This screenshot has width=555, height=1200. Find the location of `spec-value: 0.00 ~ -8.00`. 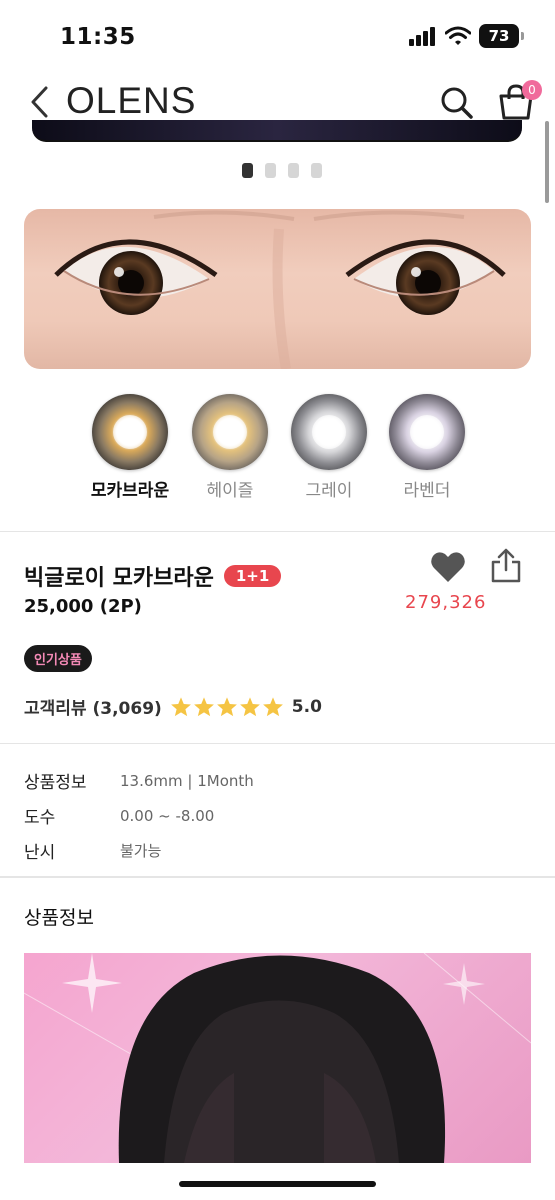

spec-value: 0.00 ~ -8.00 is located at coordinates (167, 815).